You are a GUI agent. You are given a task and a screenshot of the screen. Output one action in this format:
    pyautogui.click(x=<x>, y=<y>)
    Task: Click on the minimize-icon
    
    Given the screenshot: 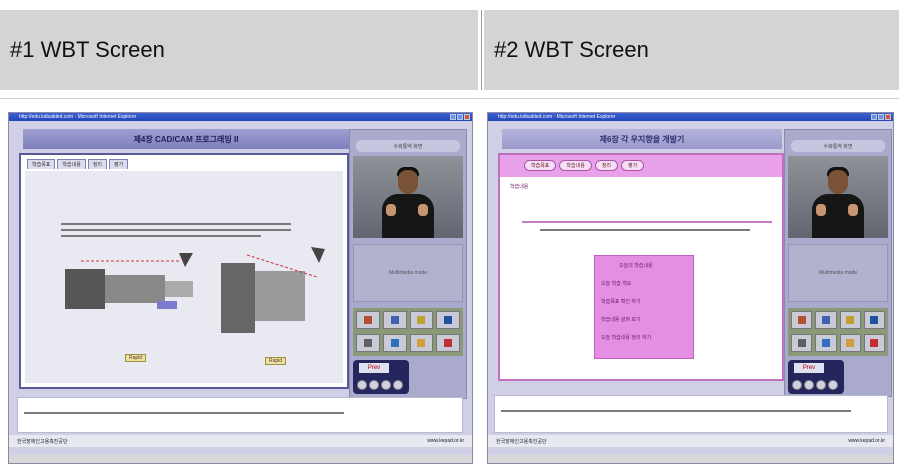 What is the action you would take?
    pyautogui.click(x=874, y=117)
    